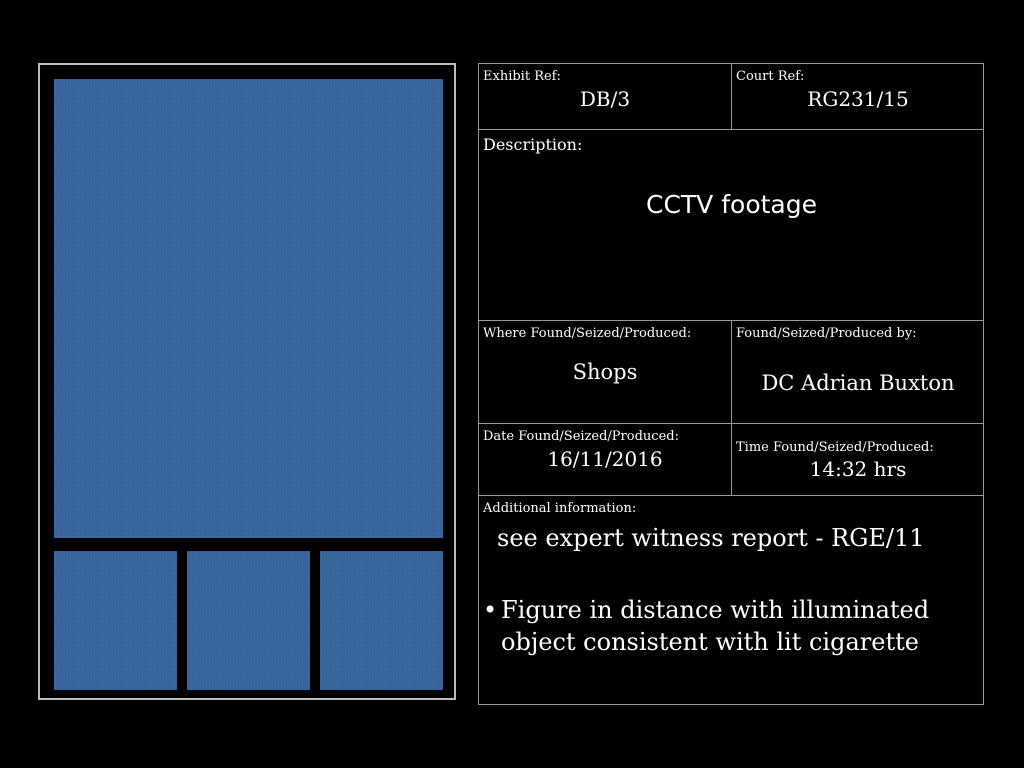 The width and height of the screenshot is (1024, 768). What do you see at coordinates (826, 333) in the screenshot?
I see `found-by-label: Found/Seized/Produced by:` at bounding box center [826, 333].